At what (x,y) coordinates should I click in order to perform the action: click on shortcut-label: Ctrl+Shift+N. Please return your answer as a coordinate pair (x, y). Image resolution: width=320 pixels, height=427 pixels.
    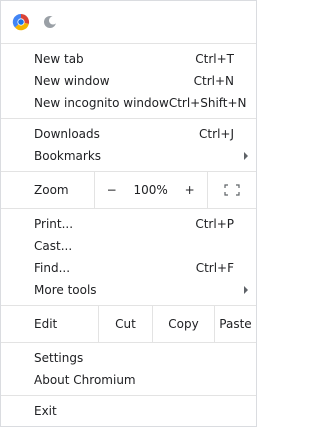
    Looking at the image, I should click on (207, 103).